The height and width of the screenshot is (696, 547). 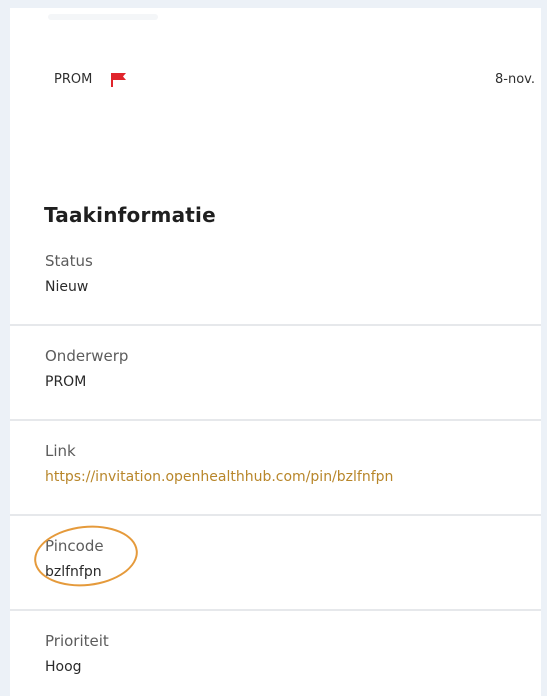 What do you see at coordinates (67, 287) in the screenshot?
I see `field-value: Nieuw` at bounding box center [67, 287].